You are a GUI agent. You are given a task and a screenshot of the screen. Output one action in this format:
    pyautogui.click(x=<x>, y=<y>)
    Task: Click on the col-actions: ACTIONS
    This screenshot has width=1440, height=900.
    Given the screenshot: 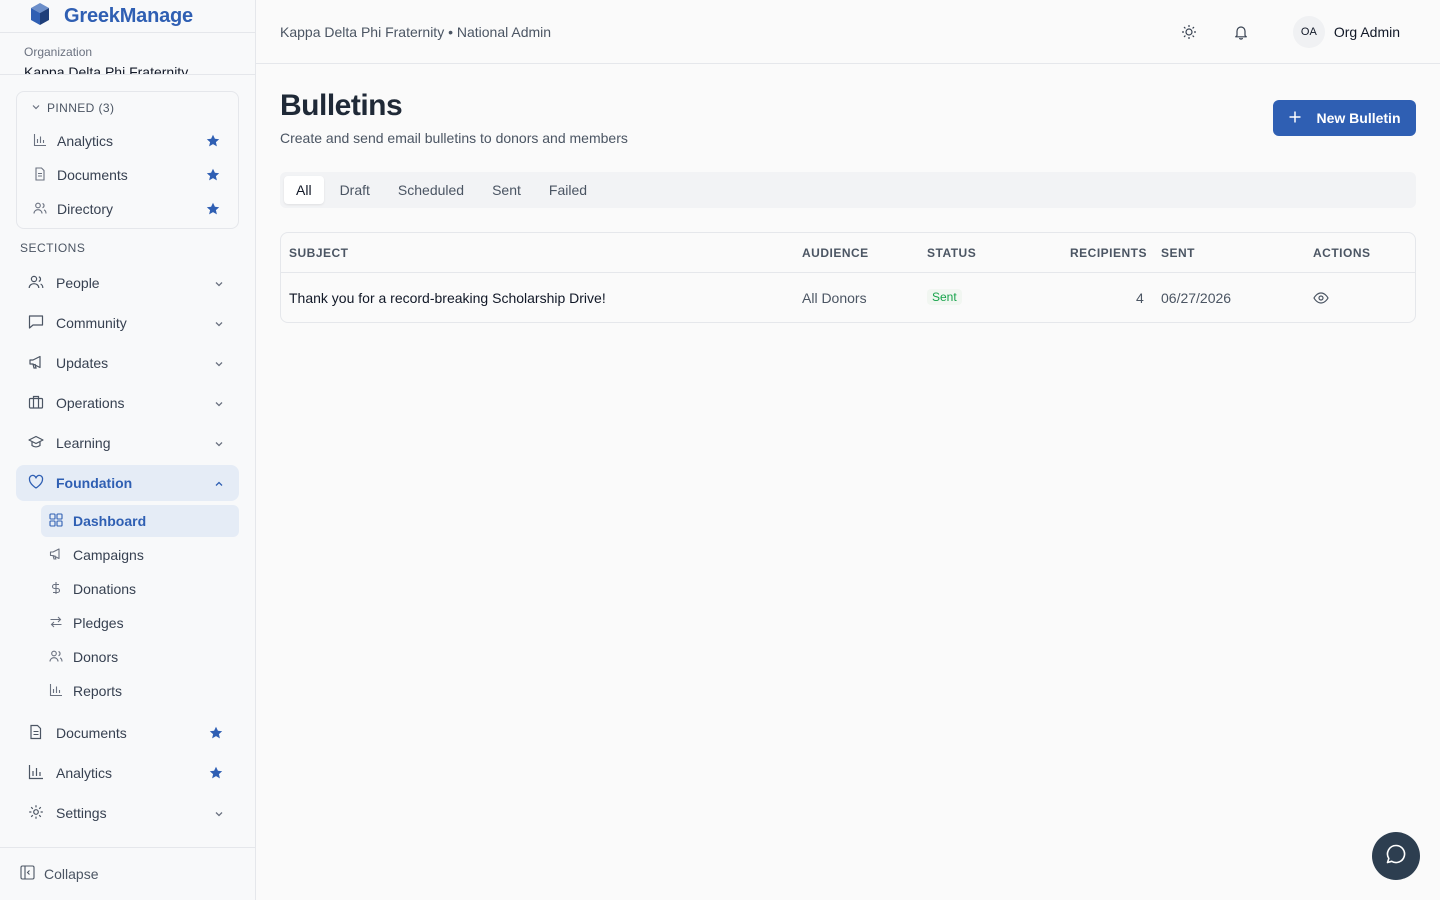 What is the action you would take?
    pyautogui.click(x=1342, y=253)
    